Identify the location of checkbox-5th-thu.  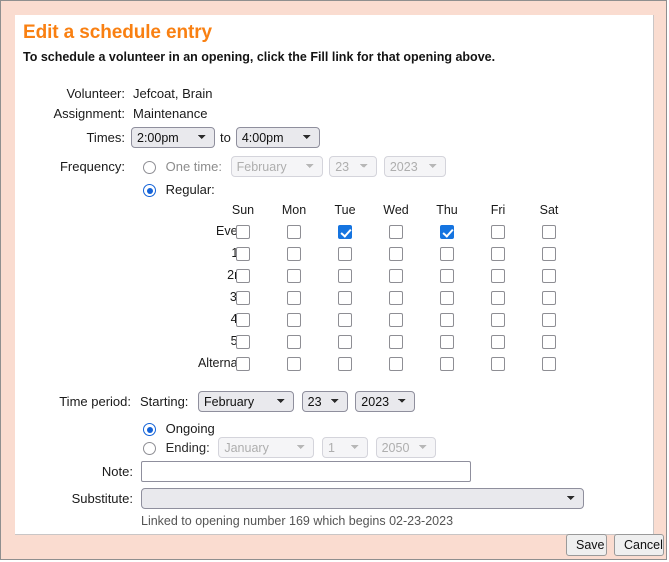
(447, 342).